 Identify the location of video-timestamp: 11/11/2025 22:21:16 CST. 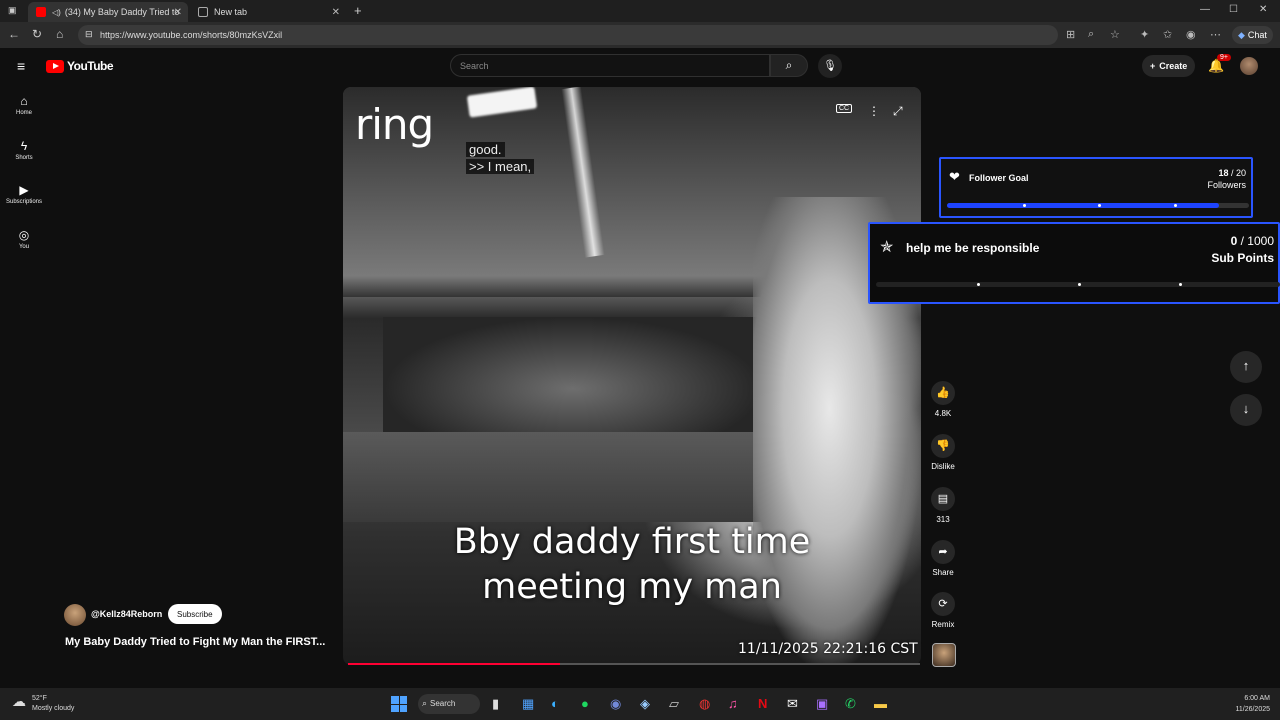
(828, 649).